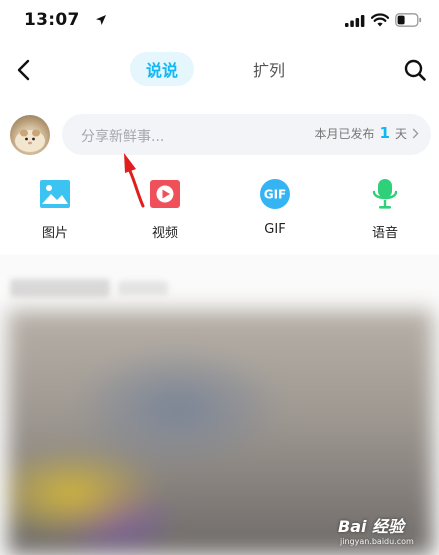 This screenshot has width=439, height=555. Describe the element at coordinates (219, 213) in the screenshot. I see `quick-actions: 图片 视频 GIF GIF 语音` at that location.